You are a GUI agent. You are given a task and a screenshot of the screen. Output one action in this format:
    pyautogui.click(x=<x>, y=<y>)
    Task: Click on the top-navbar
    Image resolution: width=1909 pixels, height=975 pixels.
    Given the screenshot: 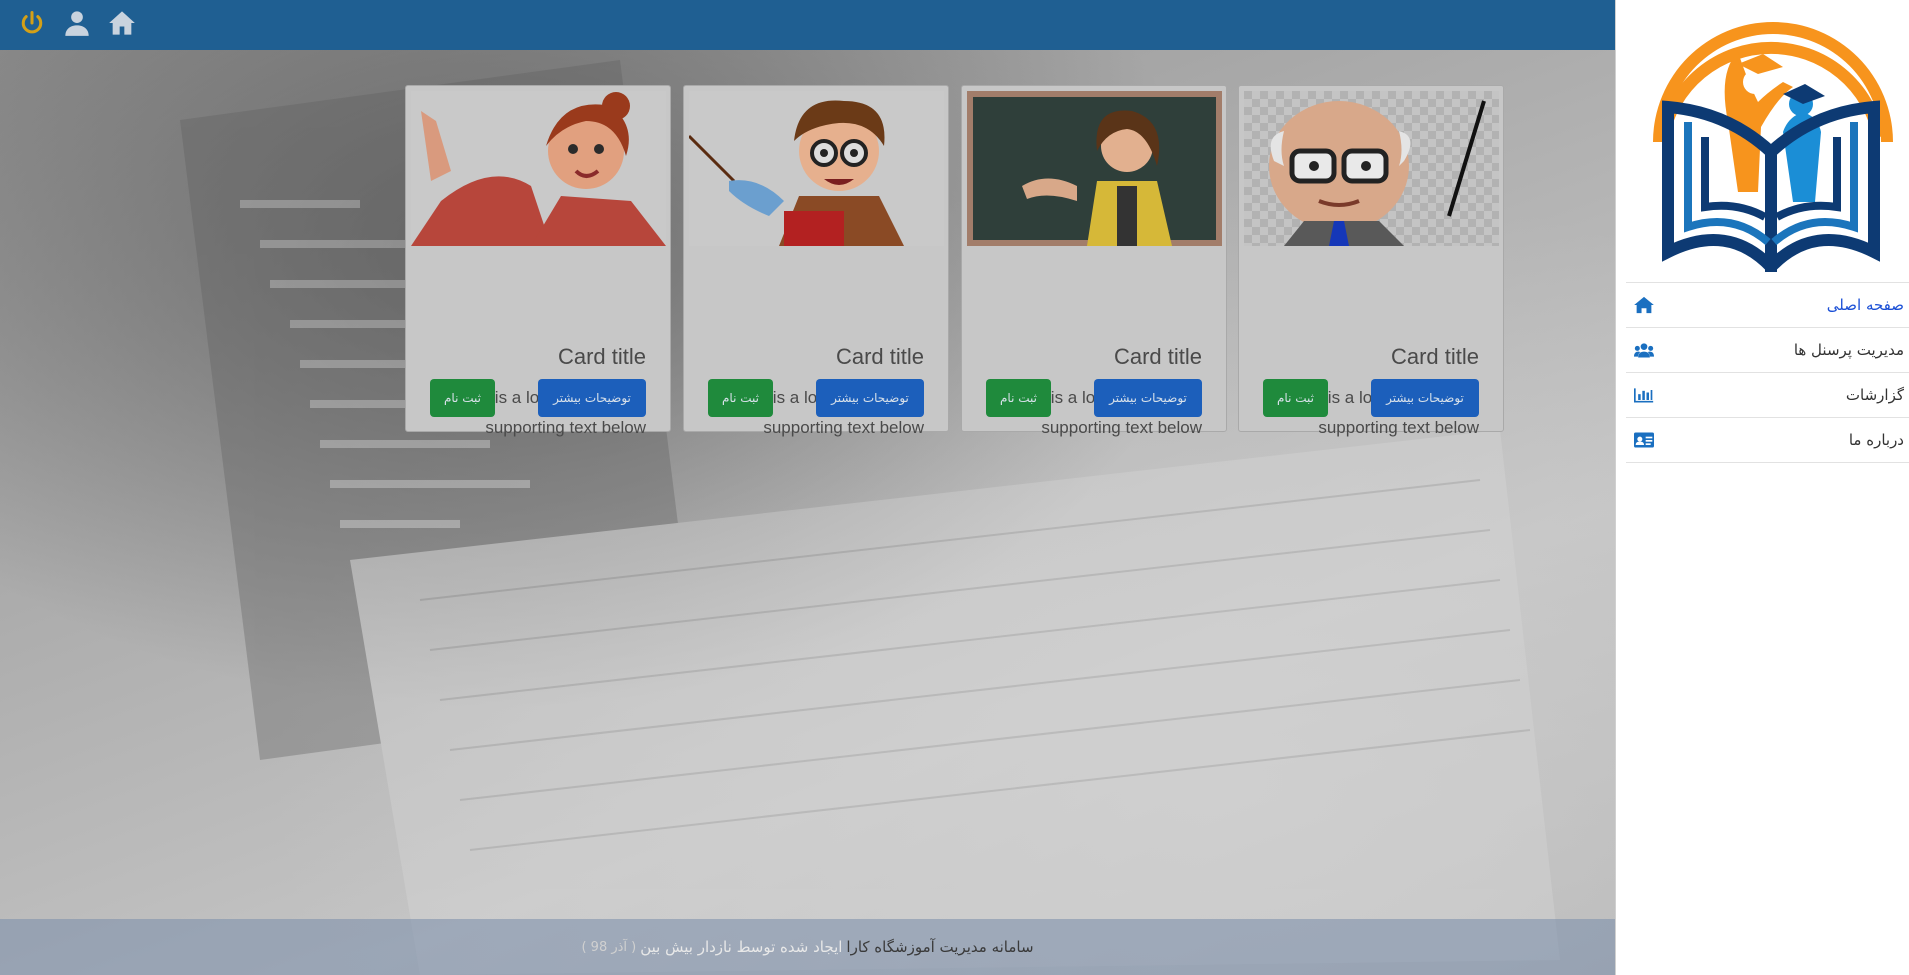 What is the action you would take?
    pyautogui.click(x=807, y=25)
    